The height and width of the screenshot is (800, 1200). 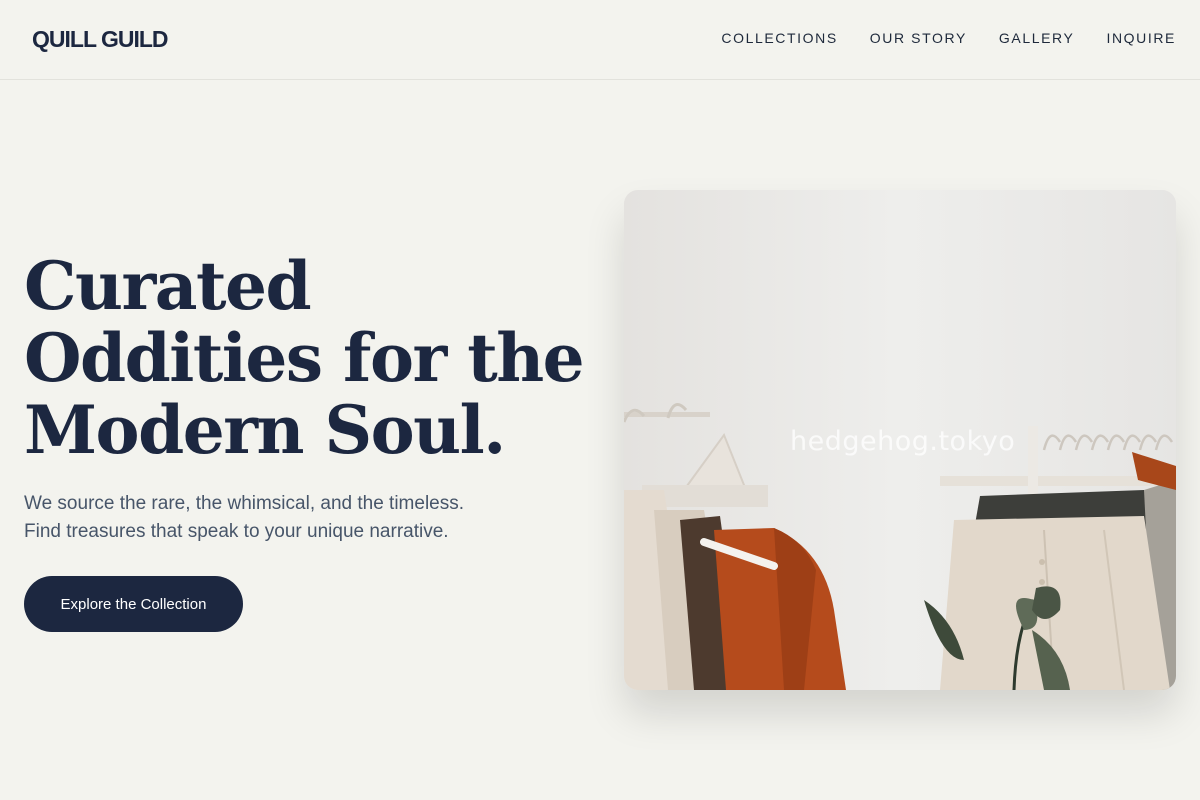 I want to click on nav-link-our-story: OUR STORY, so click(x=918, y=38).